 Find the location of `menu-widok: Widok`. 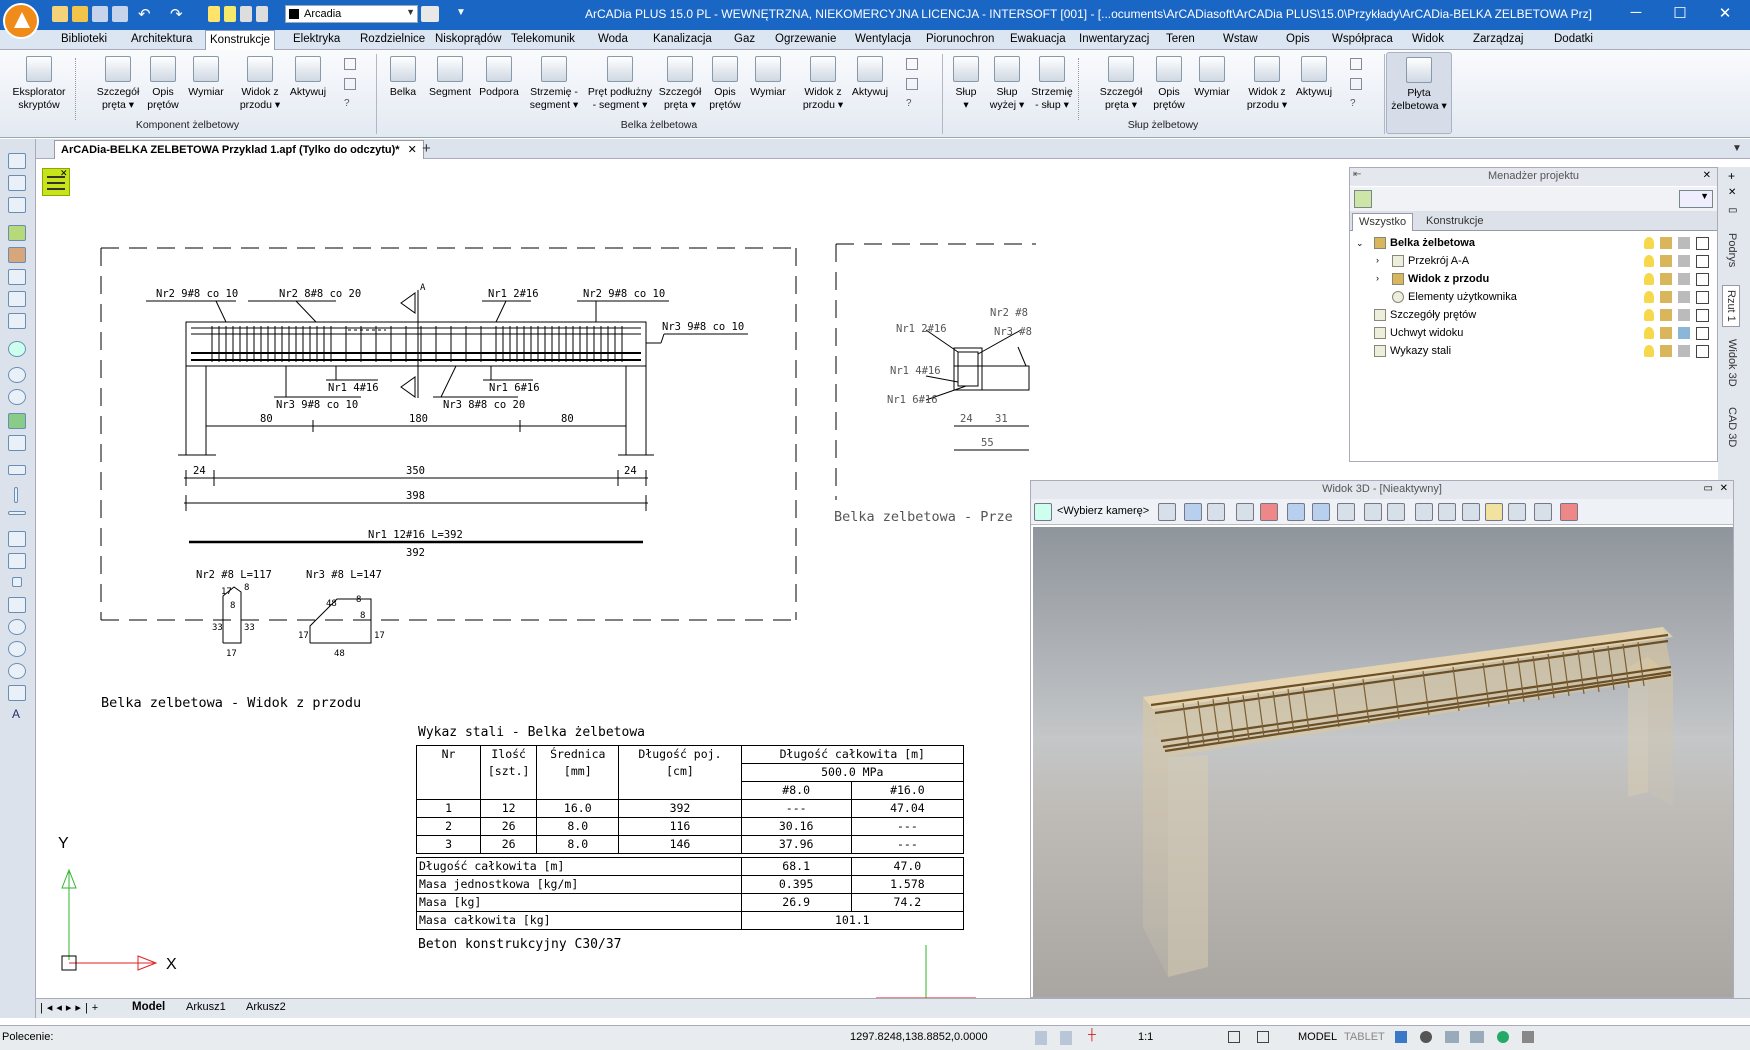

menu-widok: Widok is located at coordinates (1428, 39).